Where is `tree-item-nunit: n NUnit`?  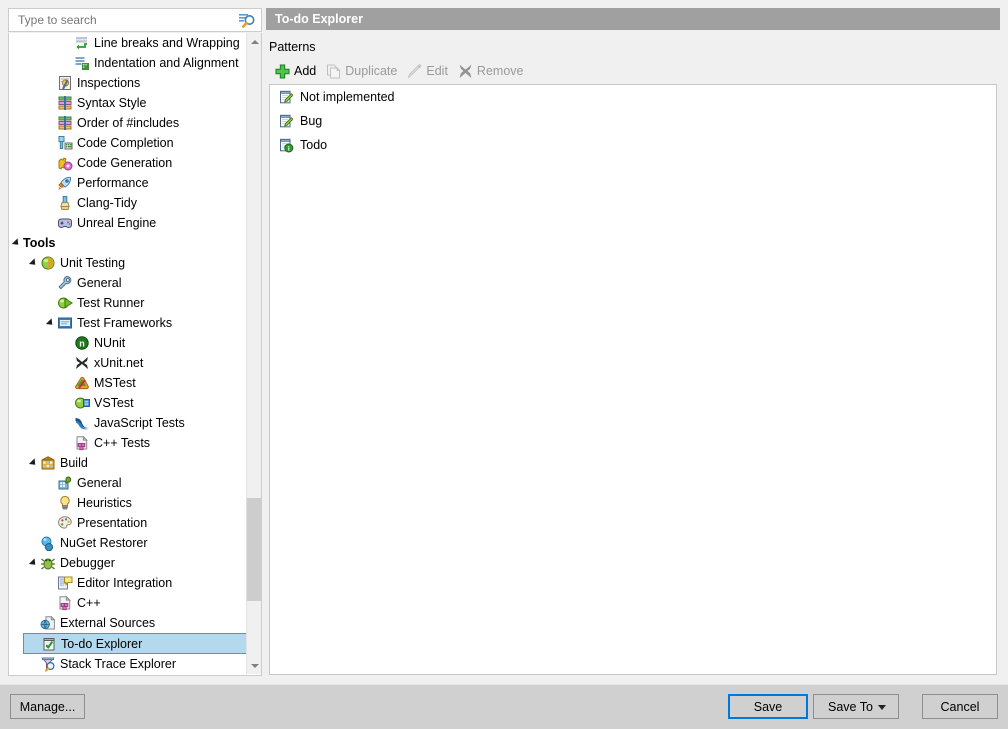 tree-item-nunit: n NUnit is located at coordinates (128, 343).